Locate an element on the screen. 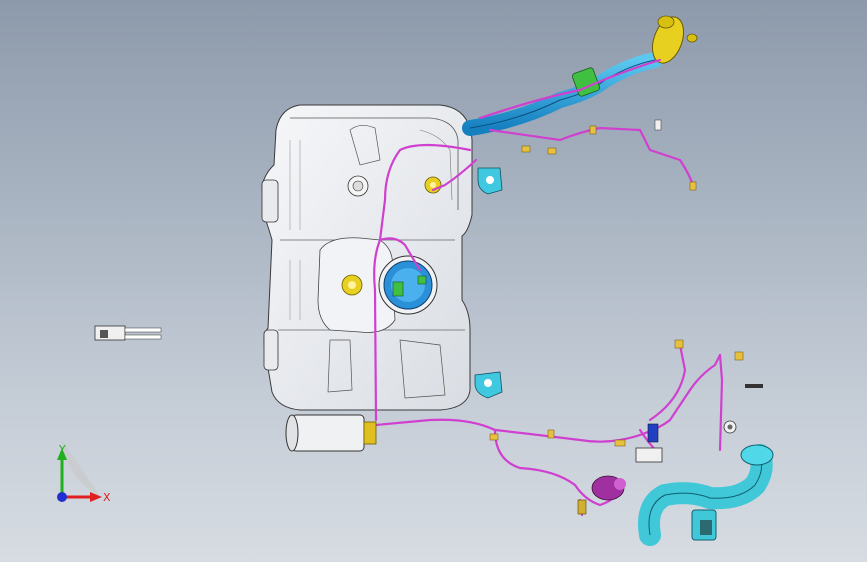 This screenshot has width=867, height=562. tank-bracket-top is located at coordinates (490, 181).